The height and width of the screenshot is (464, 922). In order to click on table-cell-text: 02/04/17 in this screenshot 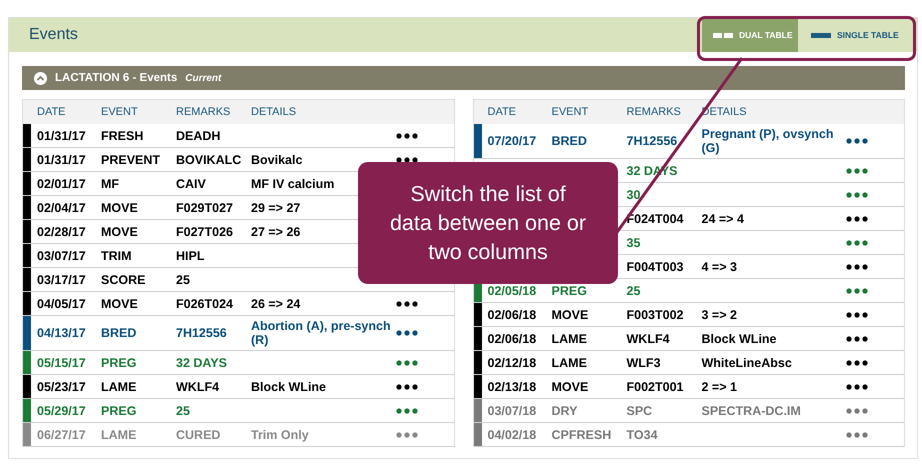, I will do `click(62, 208)`.